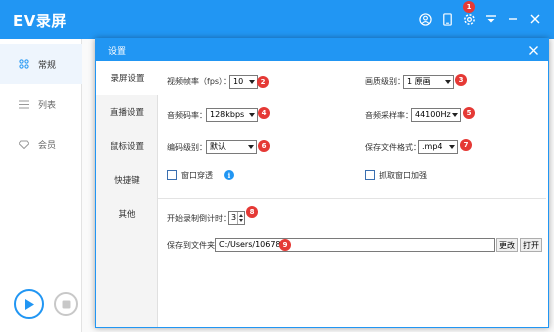 Image resolution: width=554 pixels, height=332 pixels. What do you see at coordinates (24, 64) in the screenshot?
I see `grid-icon` at bounding box center [24, 64].